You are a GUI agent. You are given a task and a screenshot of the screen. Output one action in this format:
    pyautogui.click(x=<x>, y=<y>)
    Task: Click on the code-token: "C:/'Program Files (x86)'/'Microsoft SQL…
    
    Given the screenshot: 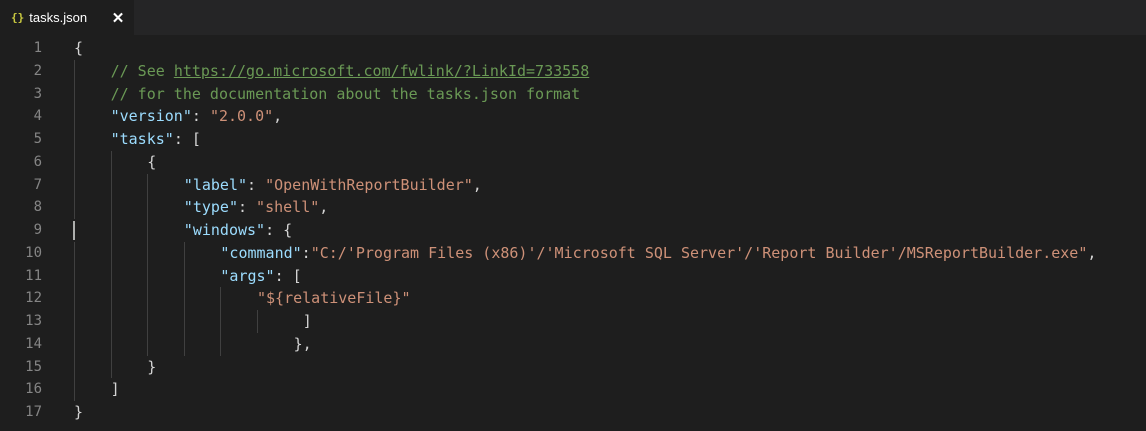 What is the action you would take?
    pyautogui.click(x=699, y=252)
    